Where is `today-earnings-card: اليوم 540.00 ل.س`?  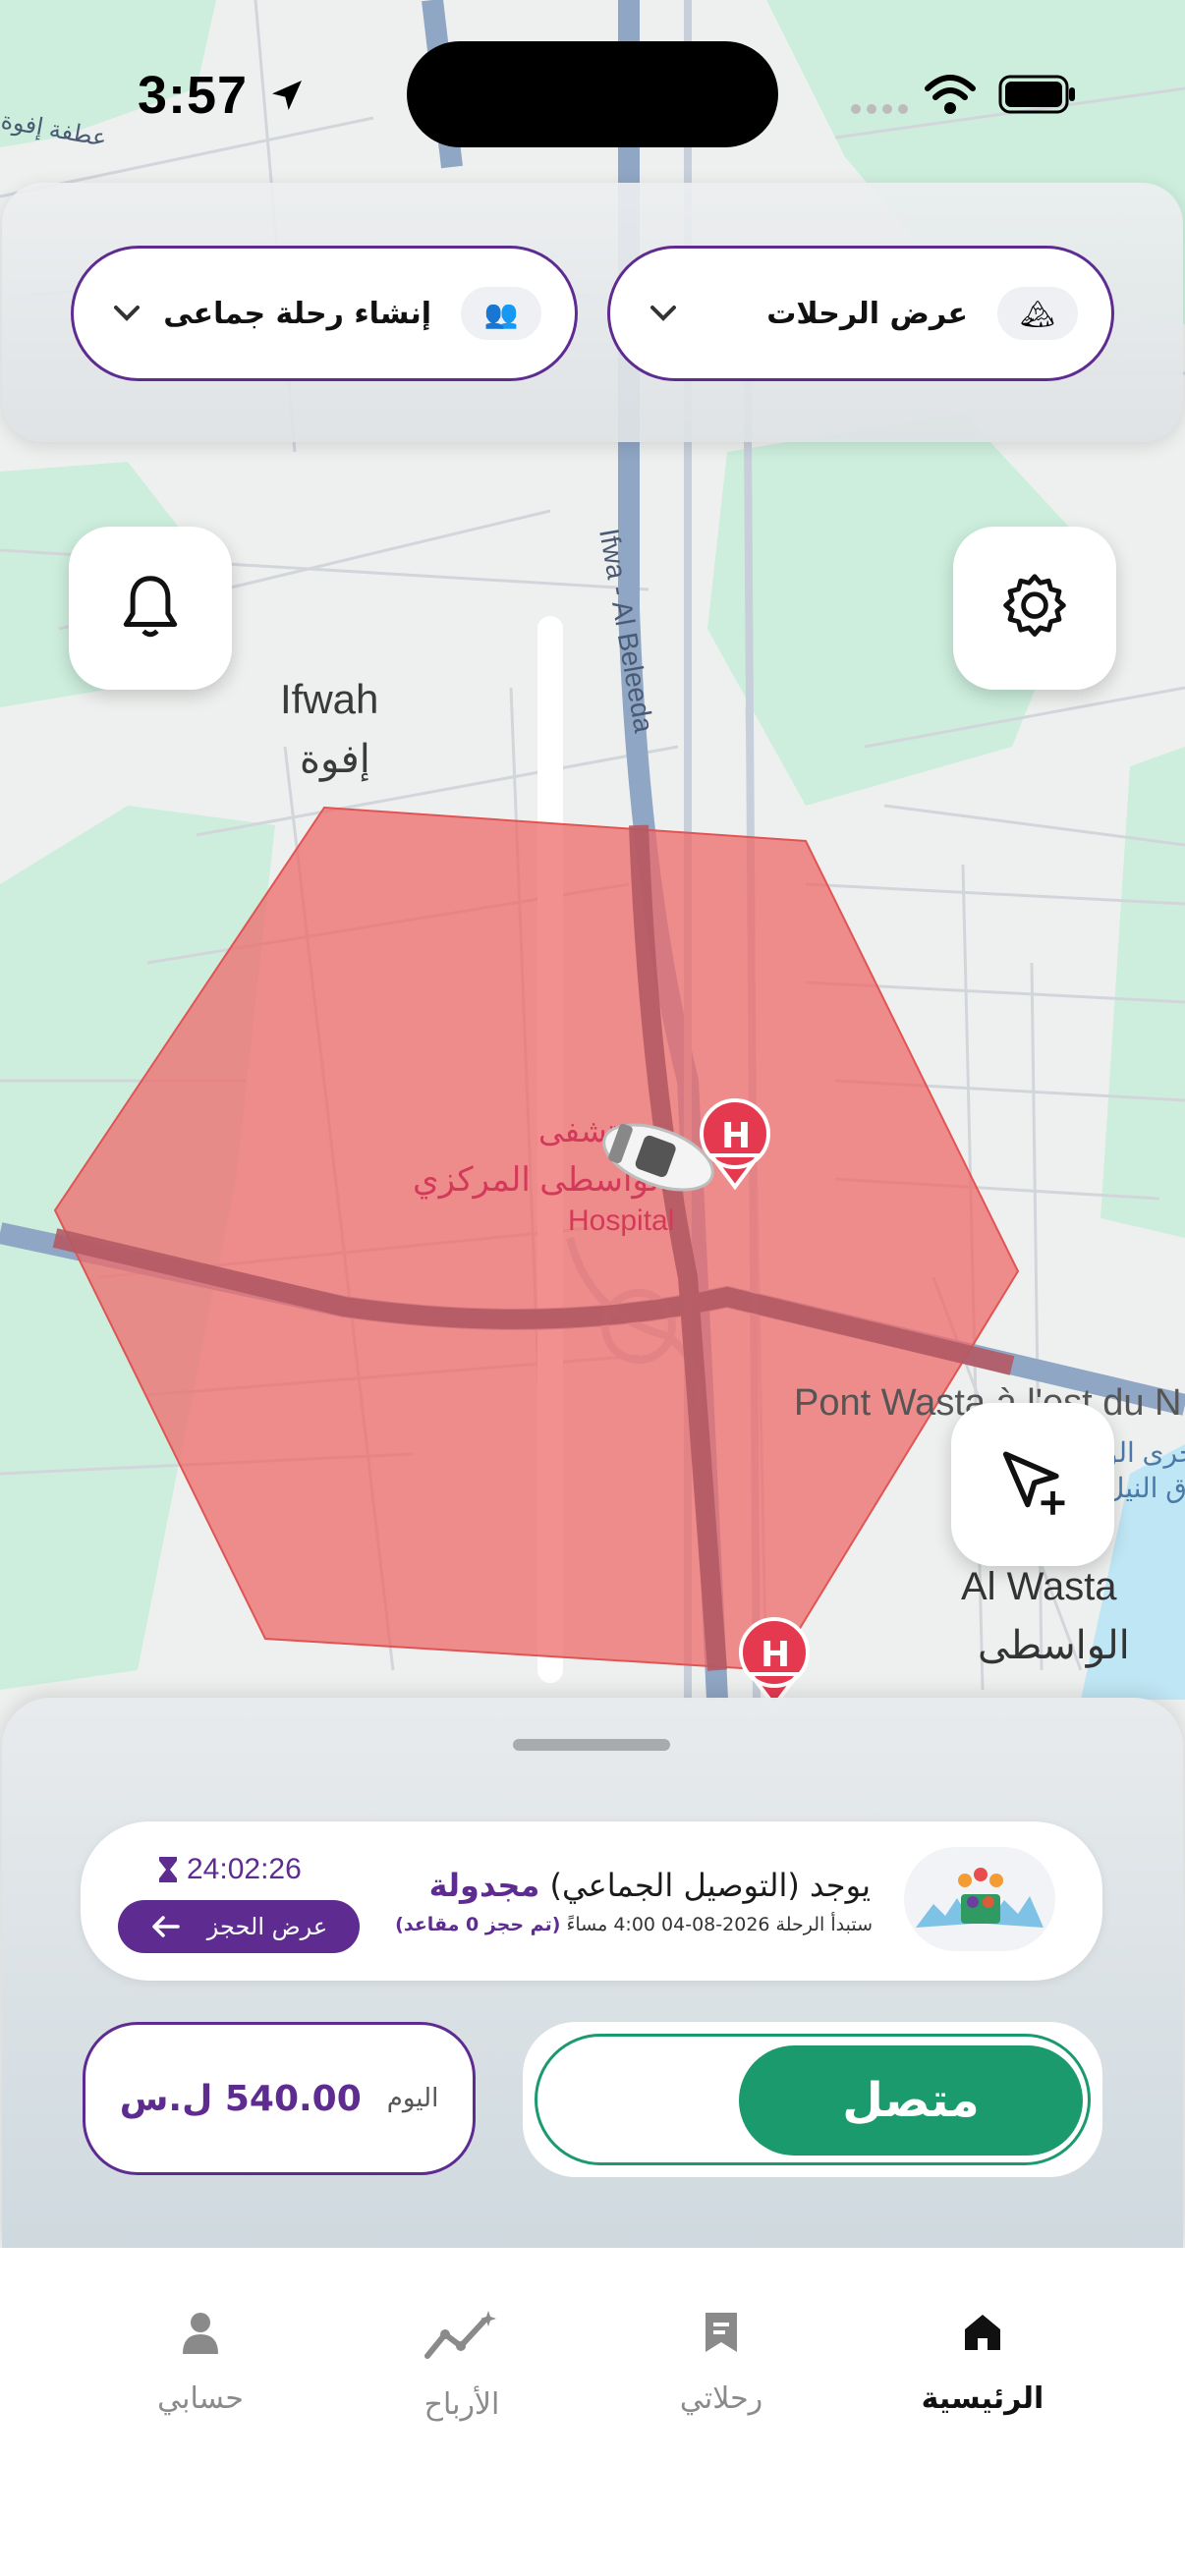
today-earnings-card: اليوم 540.00 ل.س is located at coordinates (280, 2098).